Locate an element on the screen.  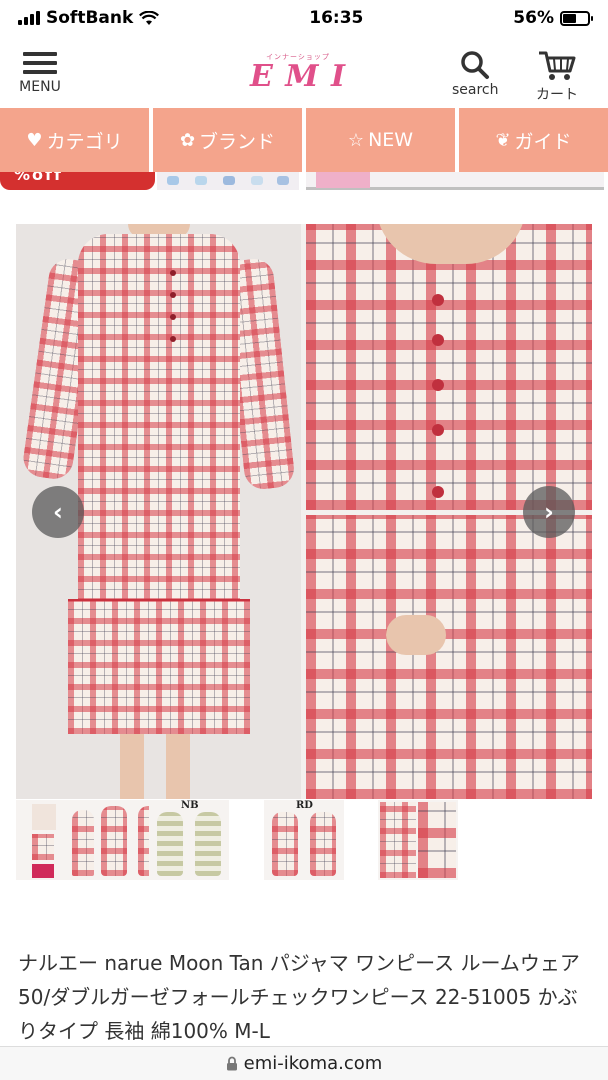
clock: 16:35 is located at coordinates (336, 18).